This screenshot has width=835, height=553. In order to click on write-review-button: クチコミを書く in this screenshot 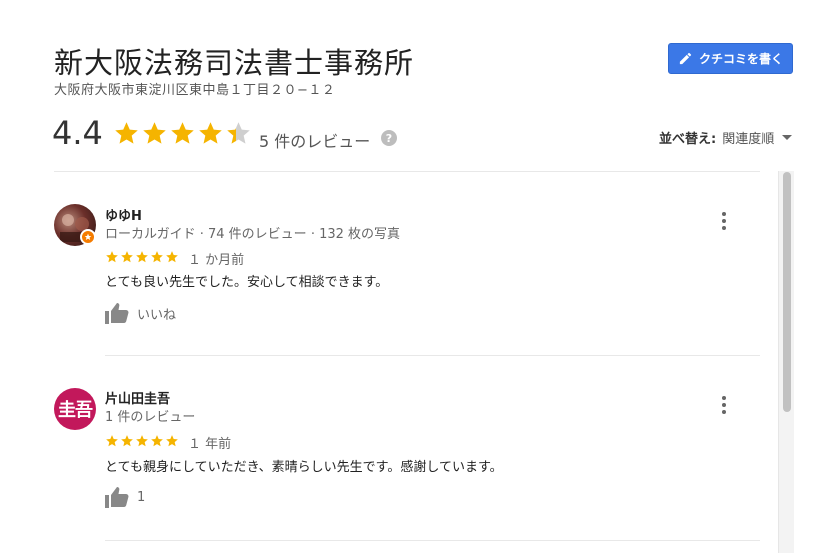, I will do `click(730, 58)`.